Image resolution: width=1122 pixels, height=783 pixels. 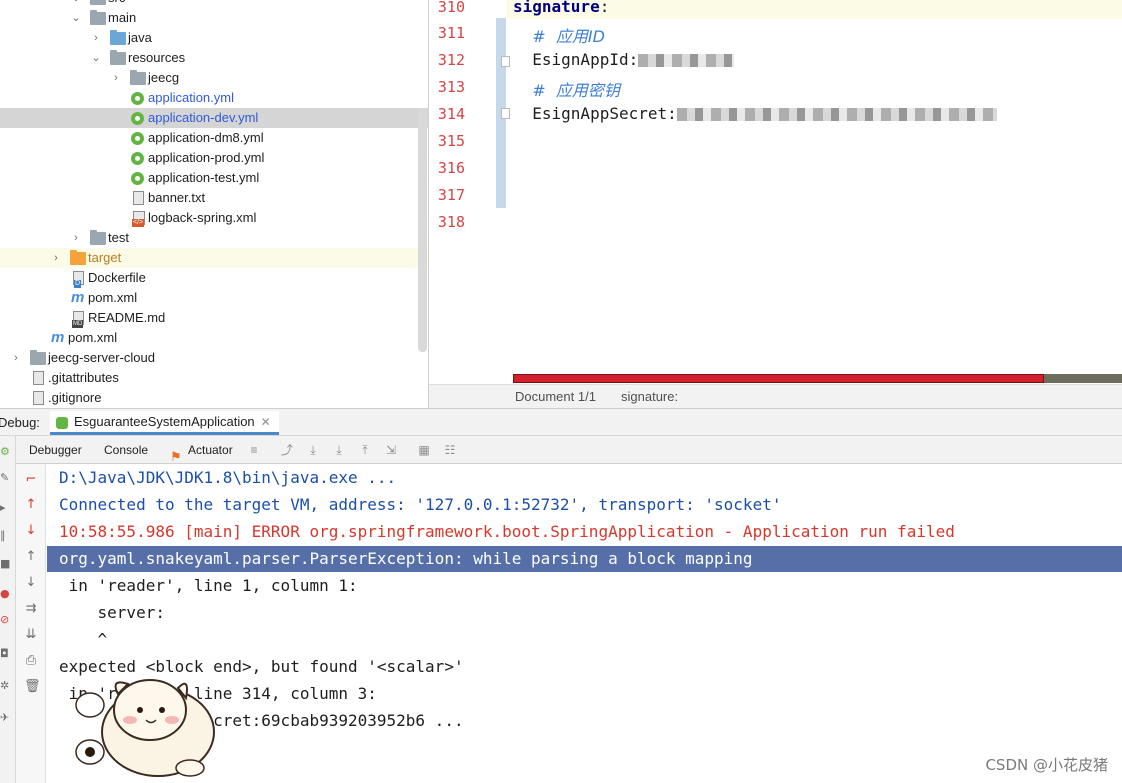 I want to click on line-number: 317, so click(x=451, y=195).